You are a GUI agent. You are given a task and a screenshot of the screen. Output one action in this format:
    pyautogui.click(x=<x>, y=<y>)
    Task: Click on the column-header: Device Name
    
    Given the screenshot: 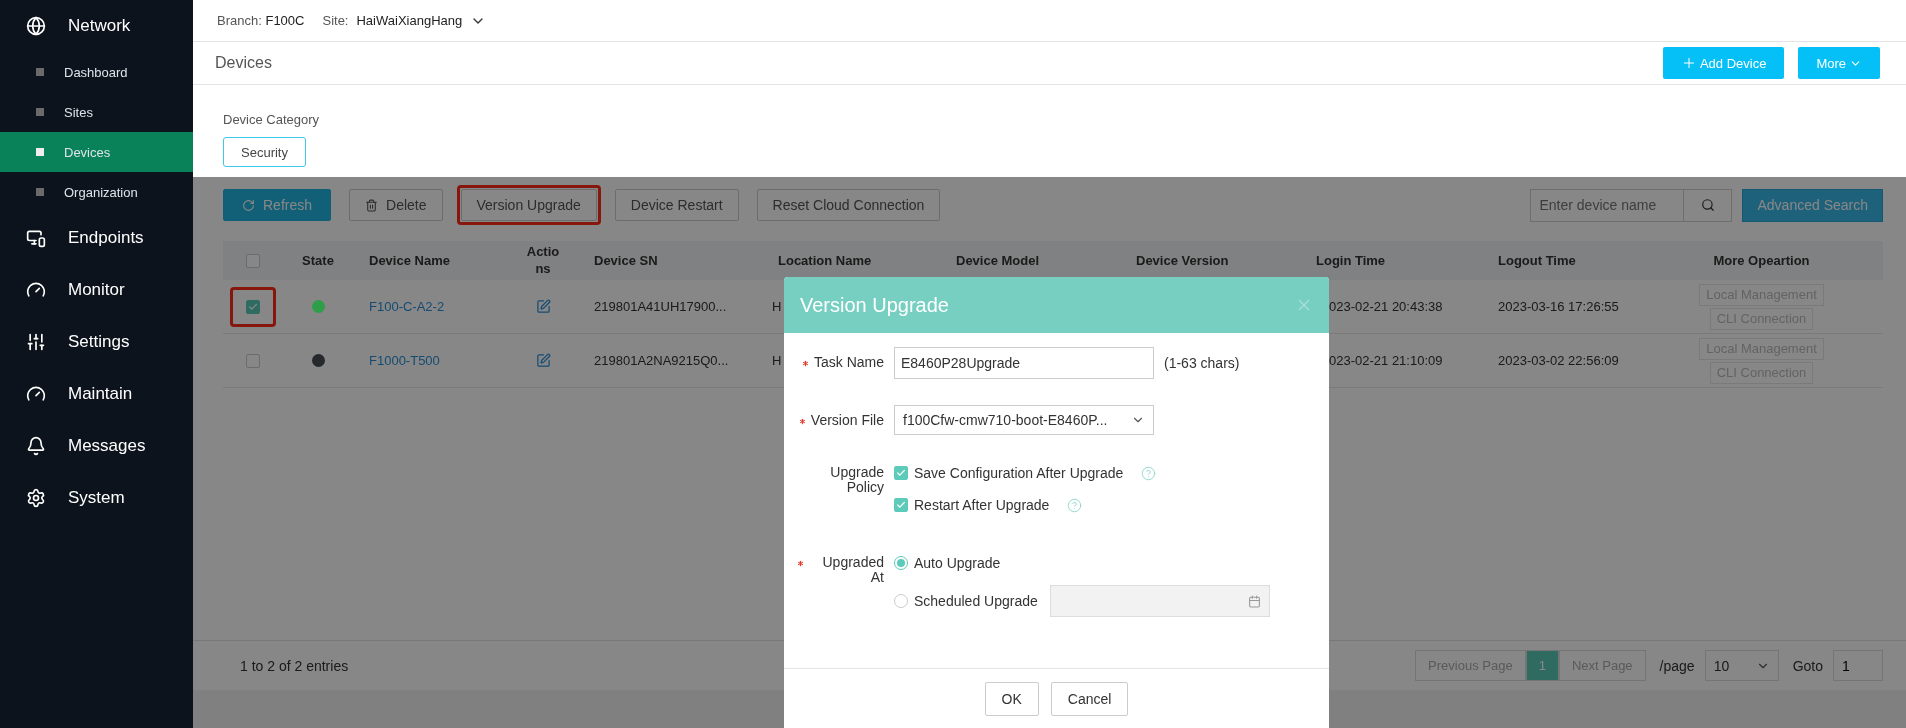 What is the action you would take?
    pyautogui.click(x=430, y=260)
    